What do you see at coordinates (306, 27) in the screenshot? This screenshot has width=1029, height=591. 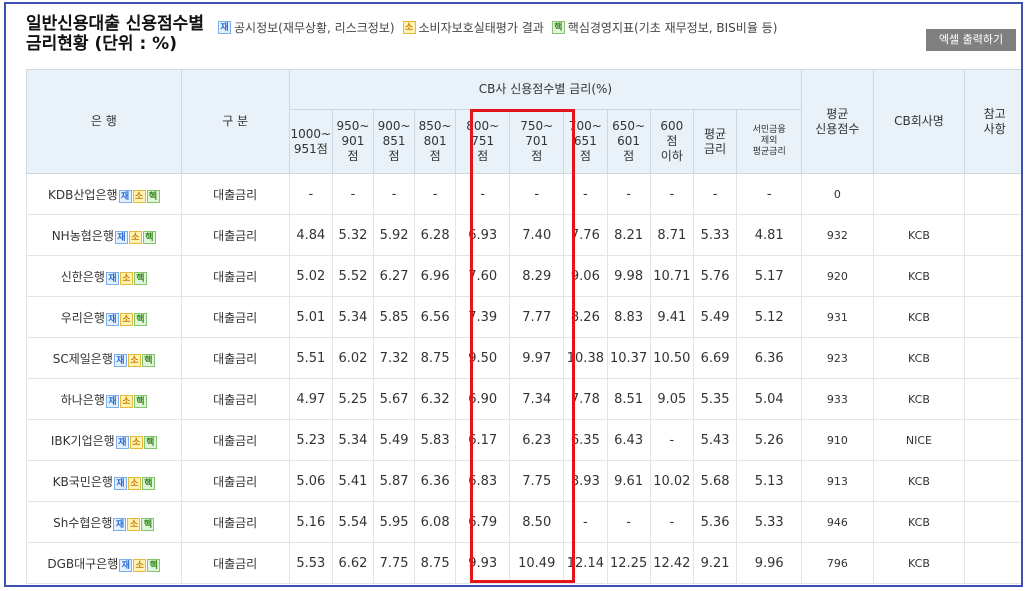 I see `legend-item-disclosure: 재 공시정보(재무상황, 리스크정보)` at bounding box center [306, 27].